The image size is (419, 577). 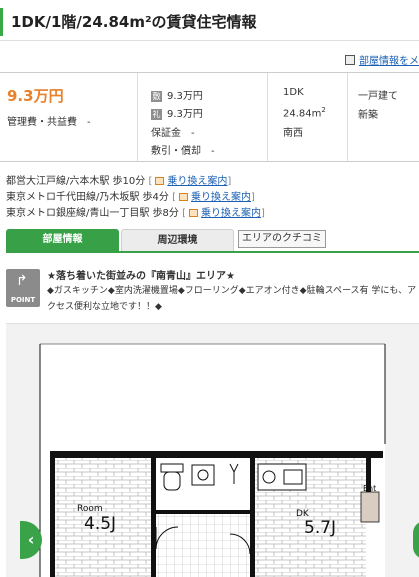 What do you see at coordinates (416, 540) in the screenshot?
I see `chevron-right-icon` at bounding box center [416, 540].